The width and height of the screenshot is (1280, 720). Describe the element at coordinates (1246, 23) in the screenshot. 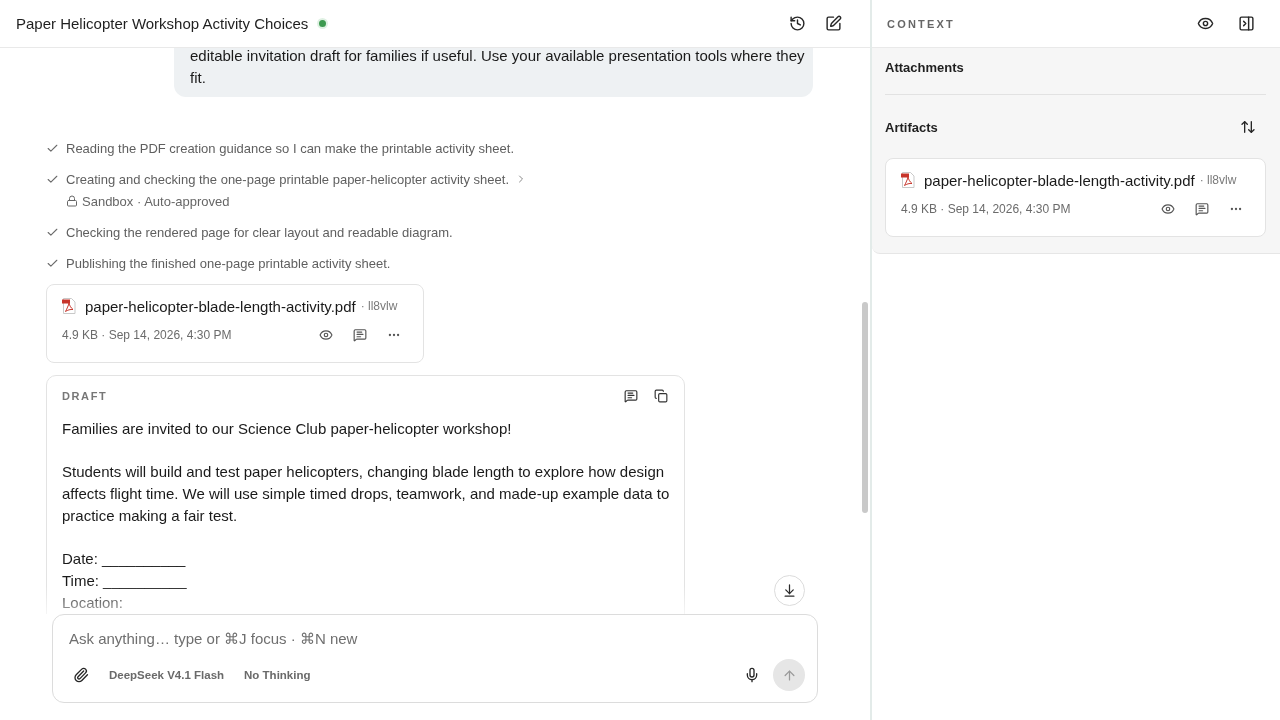

I see `panel-icon` at that location.